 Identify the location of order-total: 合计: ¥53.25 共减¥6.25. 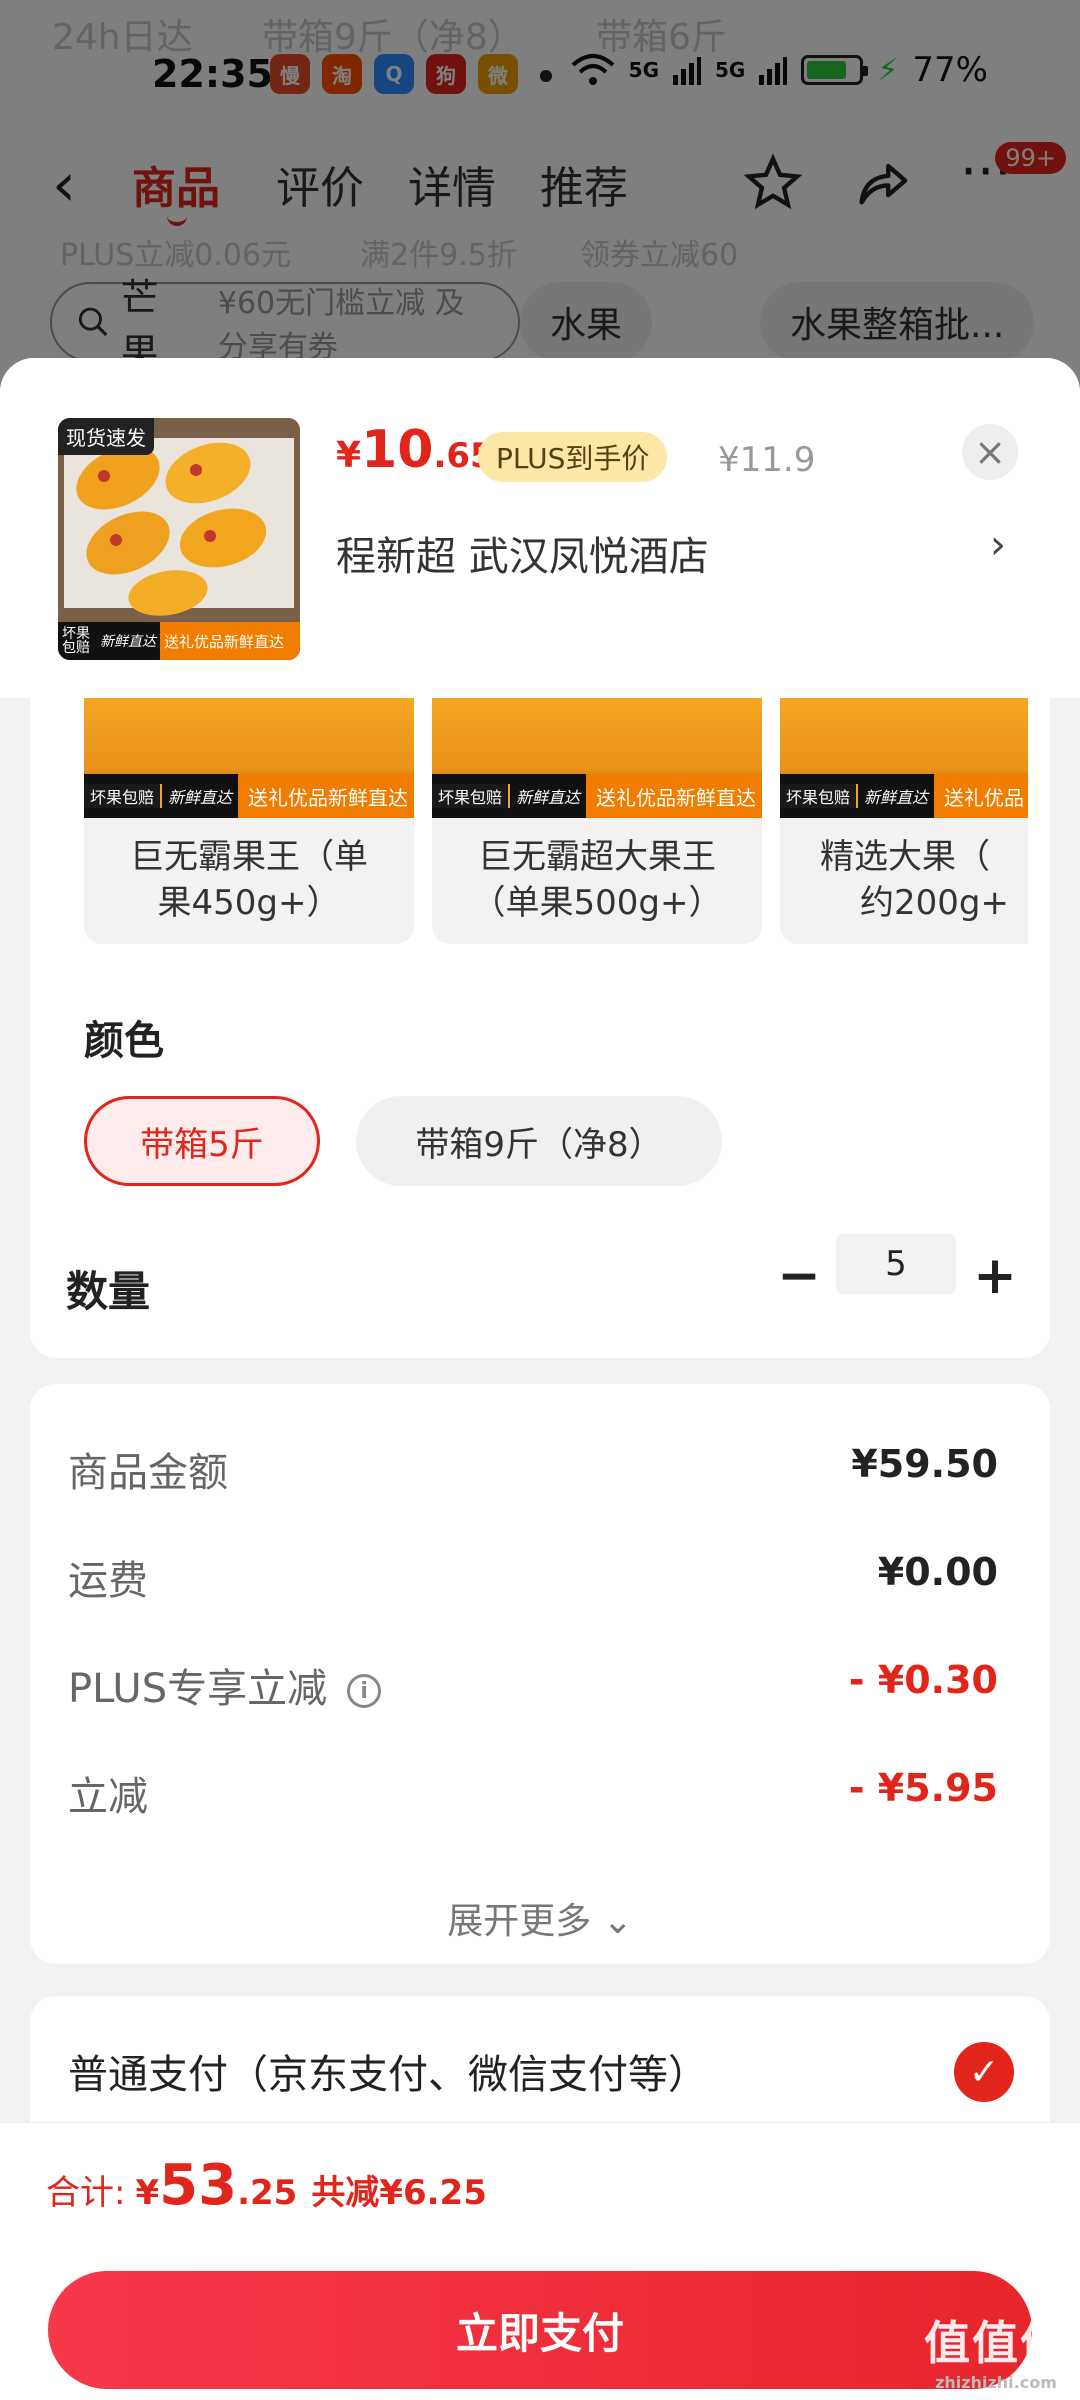
(266, 2185).